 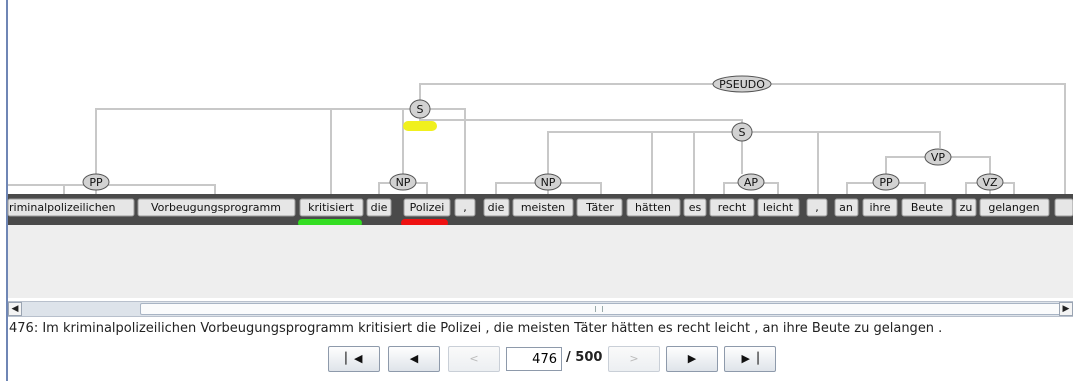 I want to click on node-label: VZ, so click(x=990, y=182).